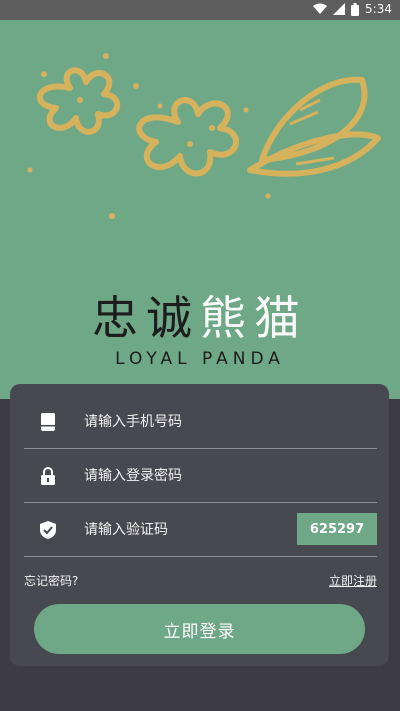 Image resolution: width=400 pixels, height=711 pixels. What do you see at coordinates (146, 318) in the screenshot?
I see `app-title-part-1: 忠诚` at bounding box center [146, 318].